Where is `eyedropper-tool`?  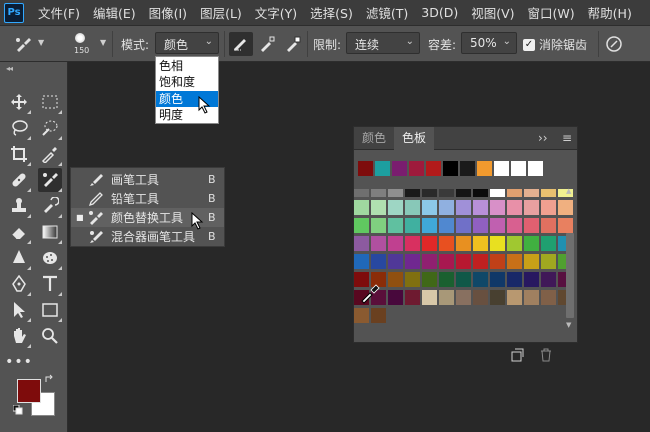
eyedropper-tool is located at coordinates (50, 154).